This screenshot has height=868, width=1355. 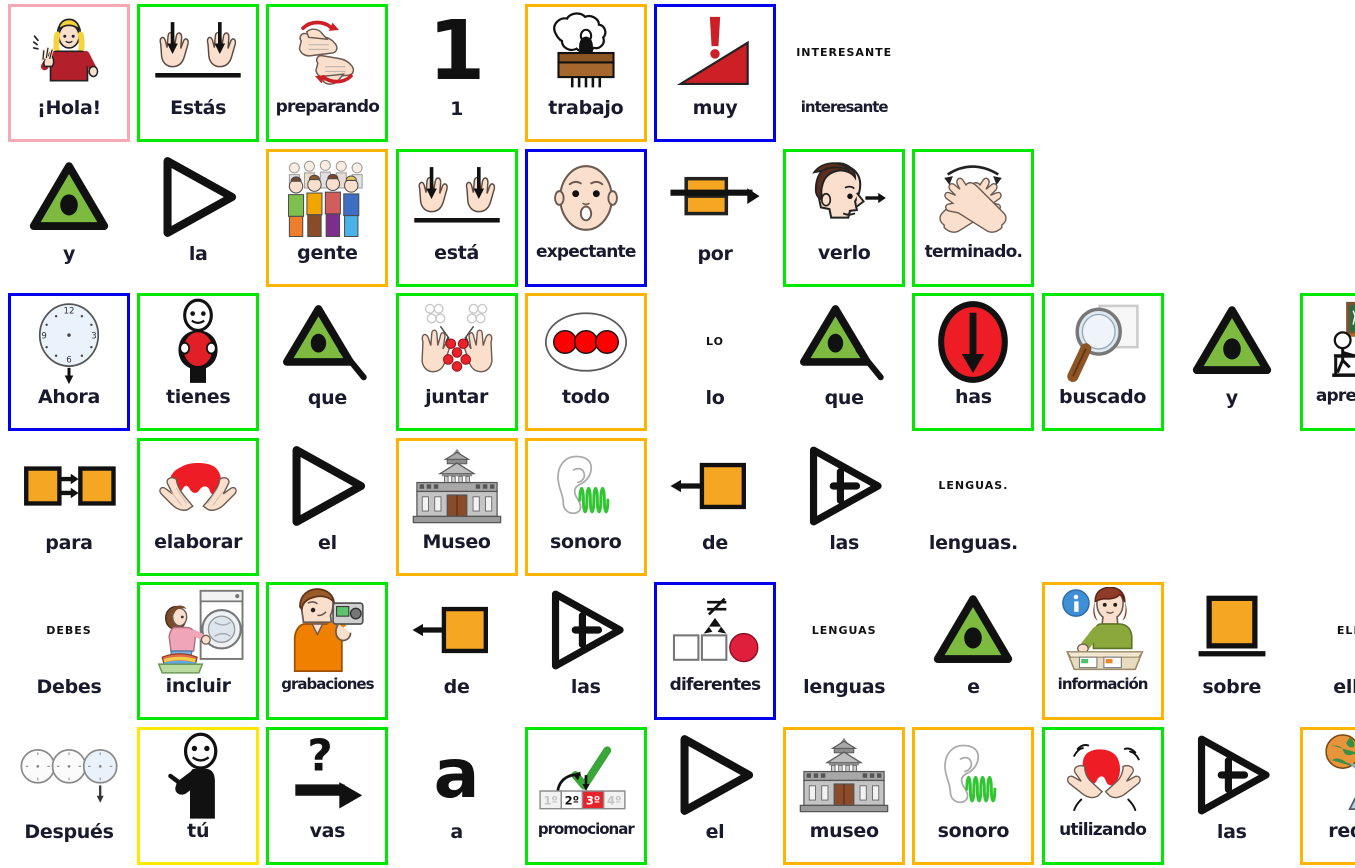 I want to click on pictogram-label: utilizando, so click(x=1103, y=830).